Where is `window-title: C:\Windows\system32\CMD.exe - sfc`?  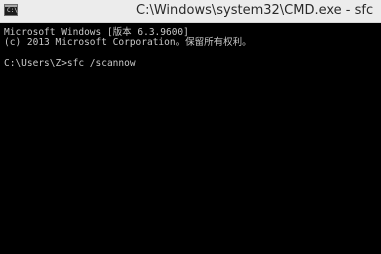 window-title: C:\Windows\system32\CMD.exe - sfc is located at coordinates (255, 10).